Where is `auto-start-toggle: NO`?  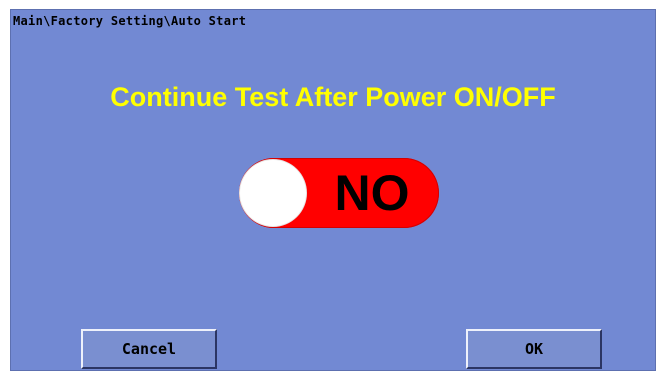 auto-start-toggle: NO is located at coordinates (339, 193).